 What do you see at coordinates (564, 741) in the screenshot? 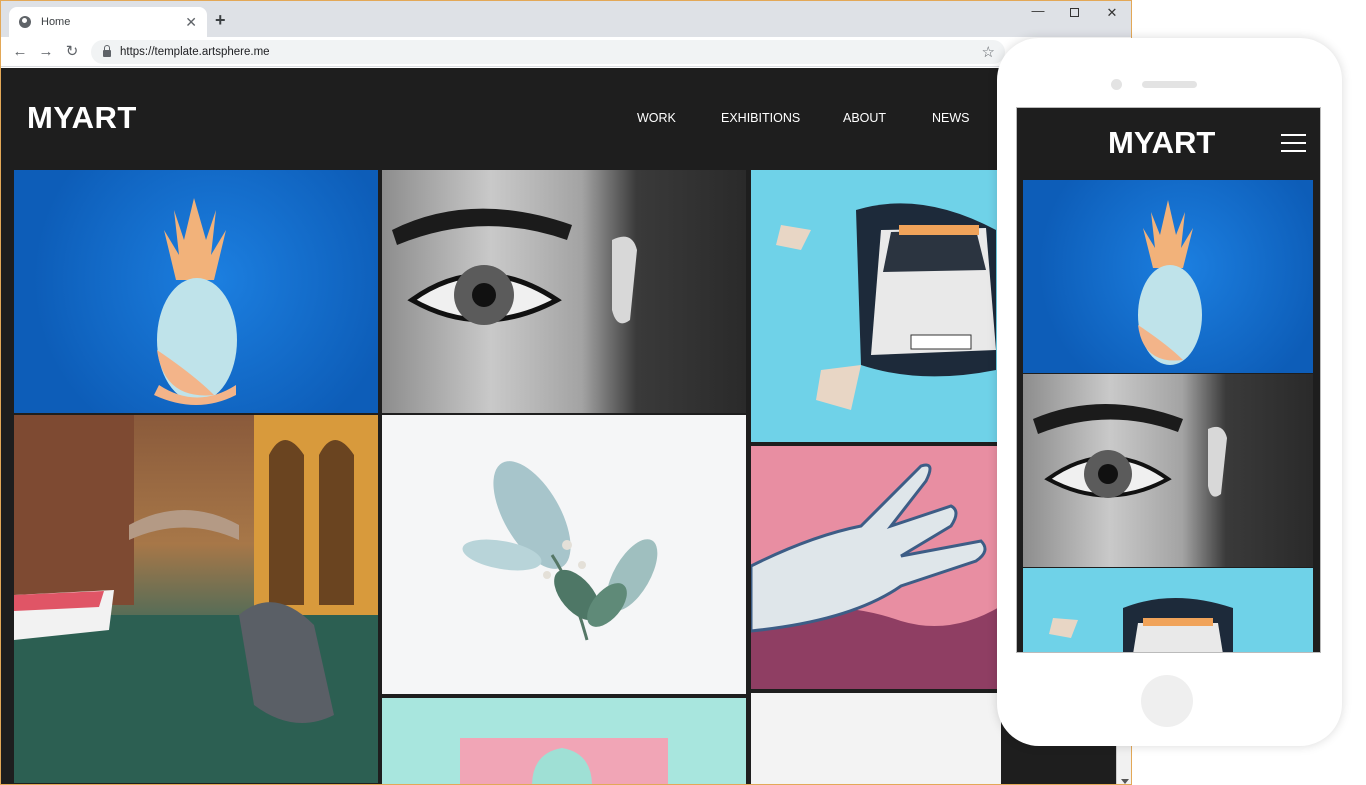
I see `mint-bust-artwork` at bounding box center [564, 741].